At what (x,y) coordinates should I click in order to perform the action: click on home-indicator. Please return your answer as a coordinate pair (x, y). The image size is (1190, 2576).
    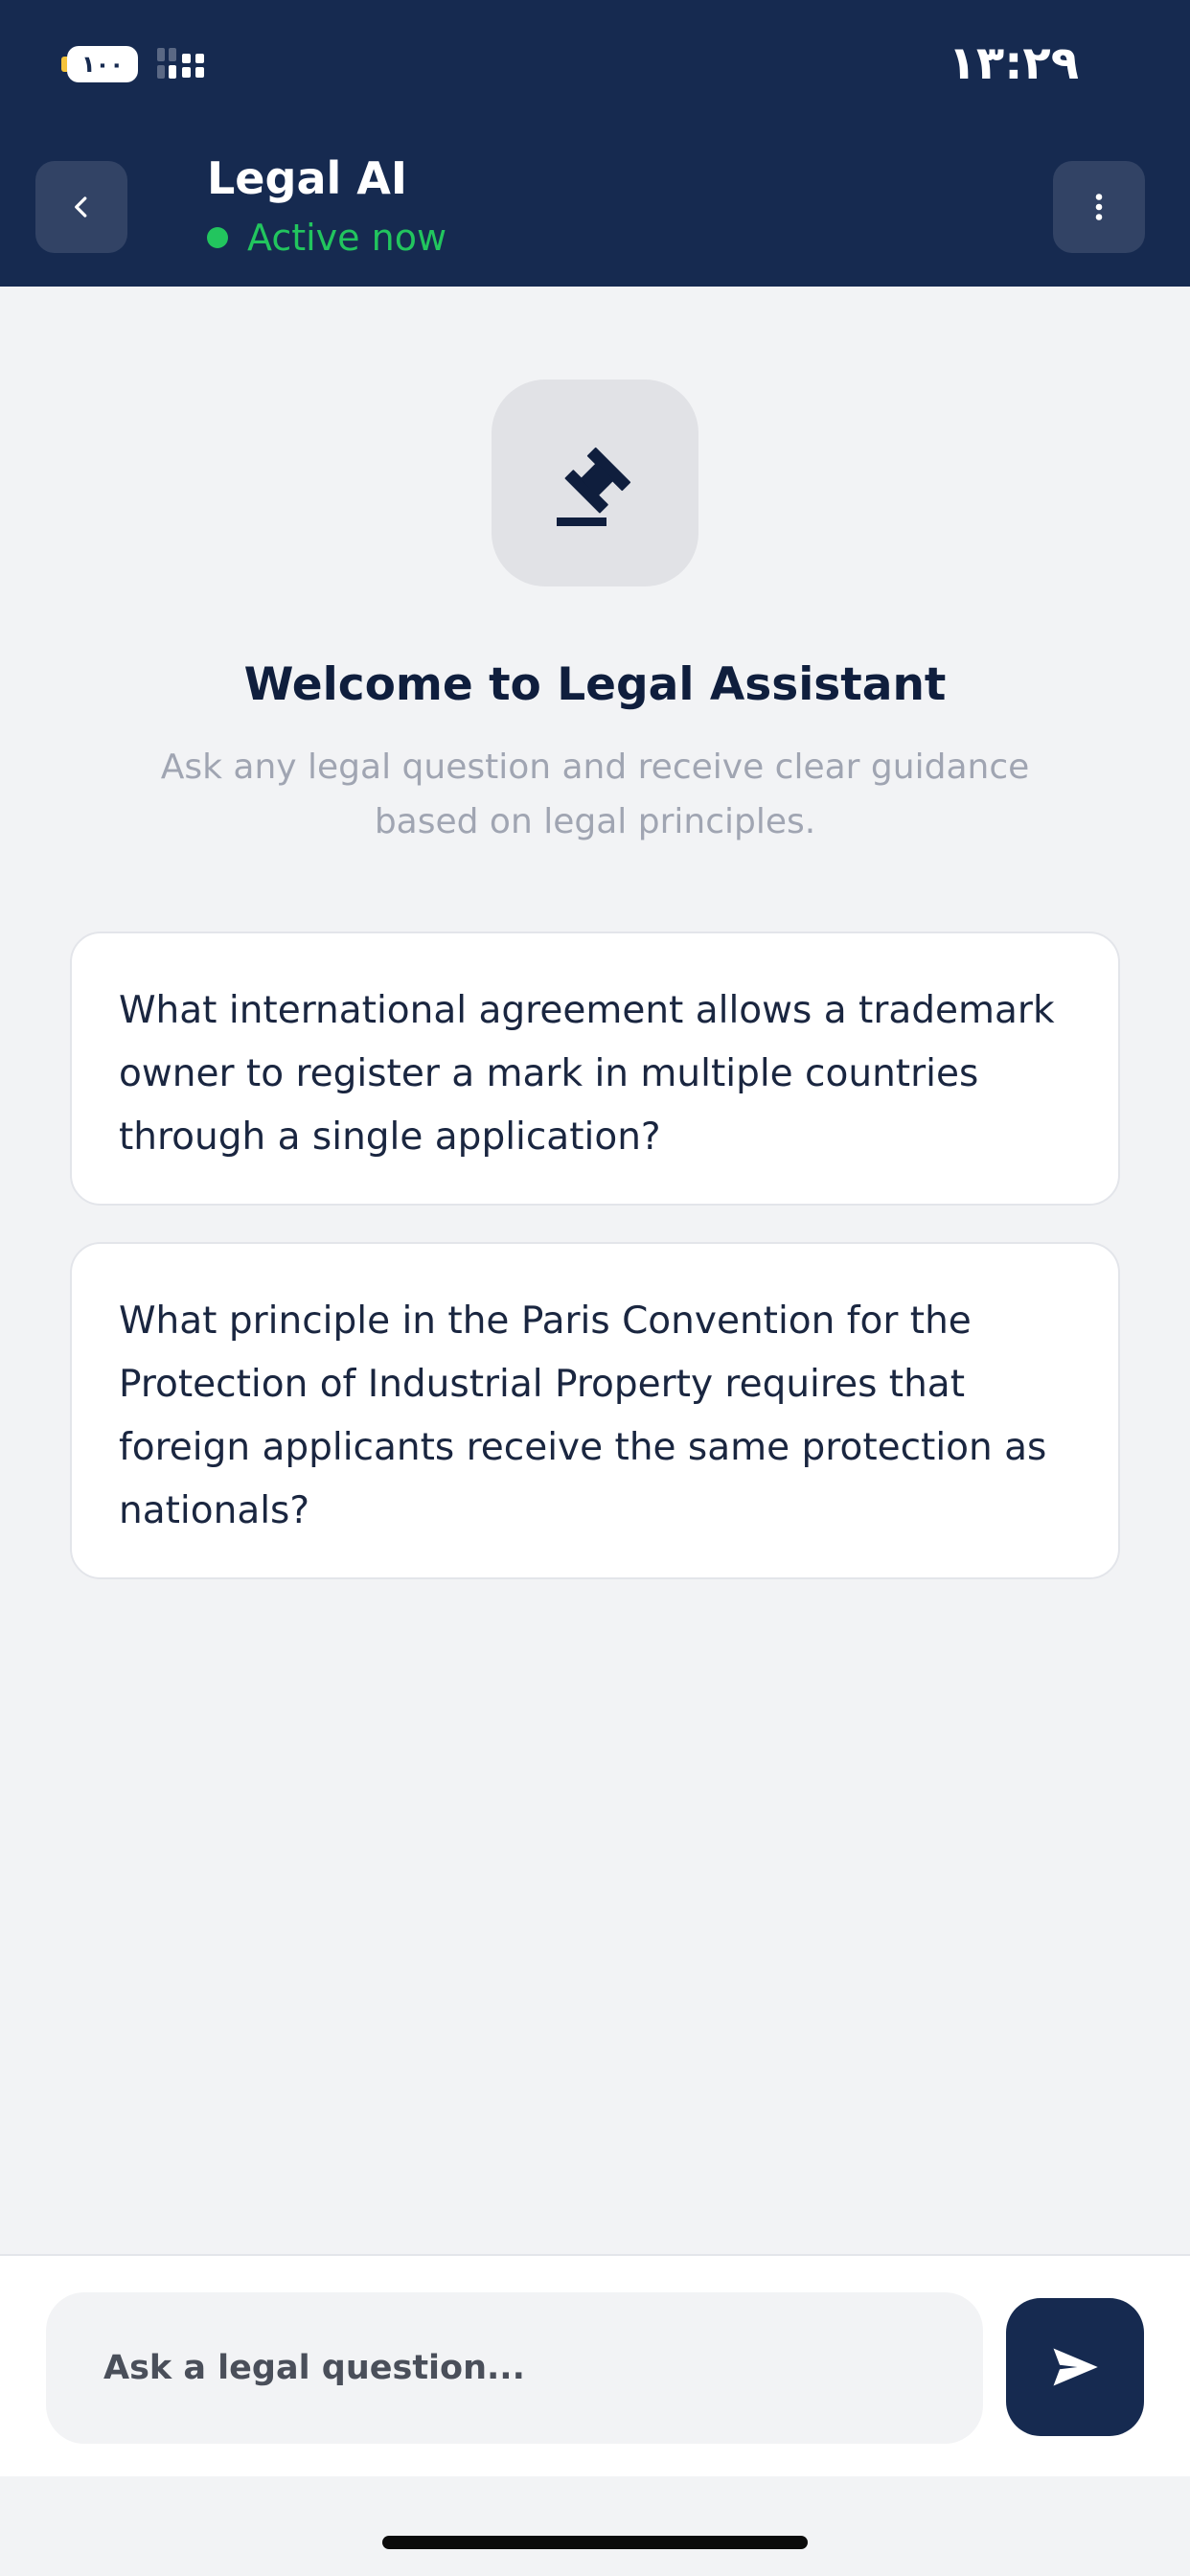
    Looking at the image, I should click on (595, 2542).